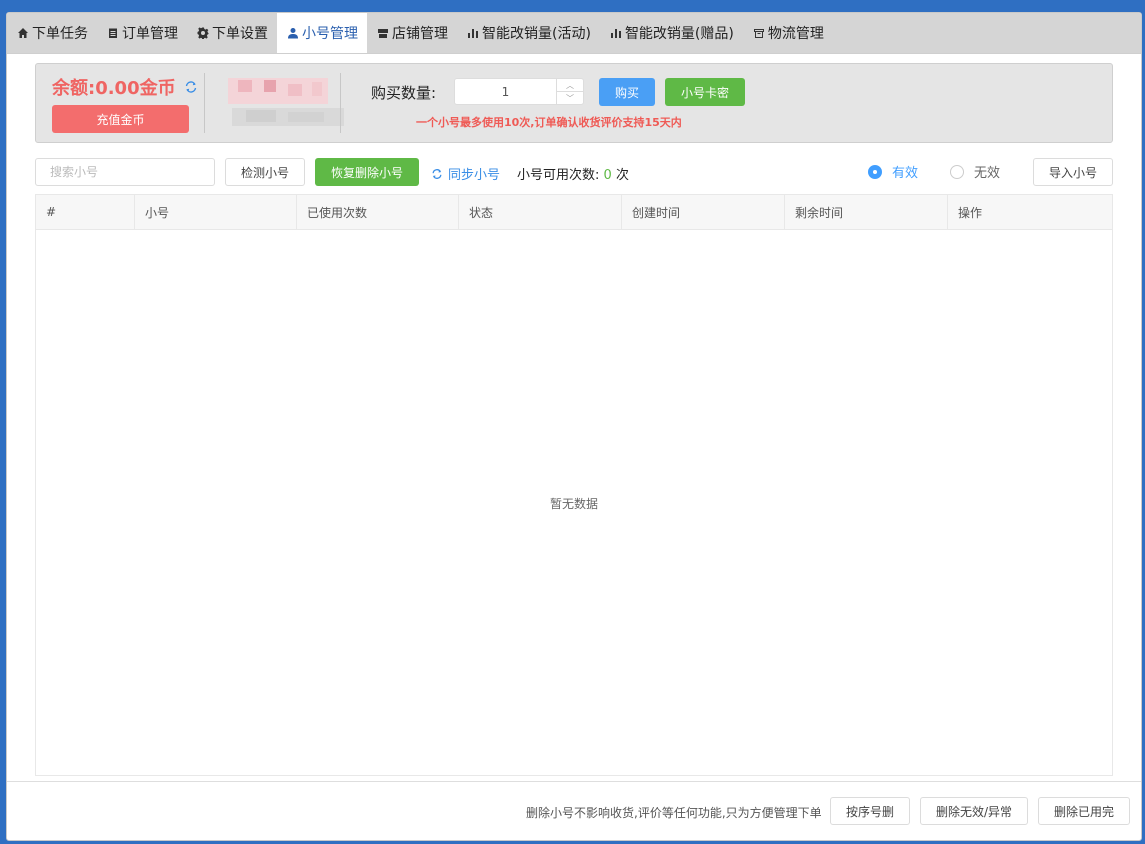 This screenshot has width=1145, height=844. Describe the element at coordinates (540, 212) in the screenshot. I see `column-header: 状态` at that location.